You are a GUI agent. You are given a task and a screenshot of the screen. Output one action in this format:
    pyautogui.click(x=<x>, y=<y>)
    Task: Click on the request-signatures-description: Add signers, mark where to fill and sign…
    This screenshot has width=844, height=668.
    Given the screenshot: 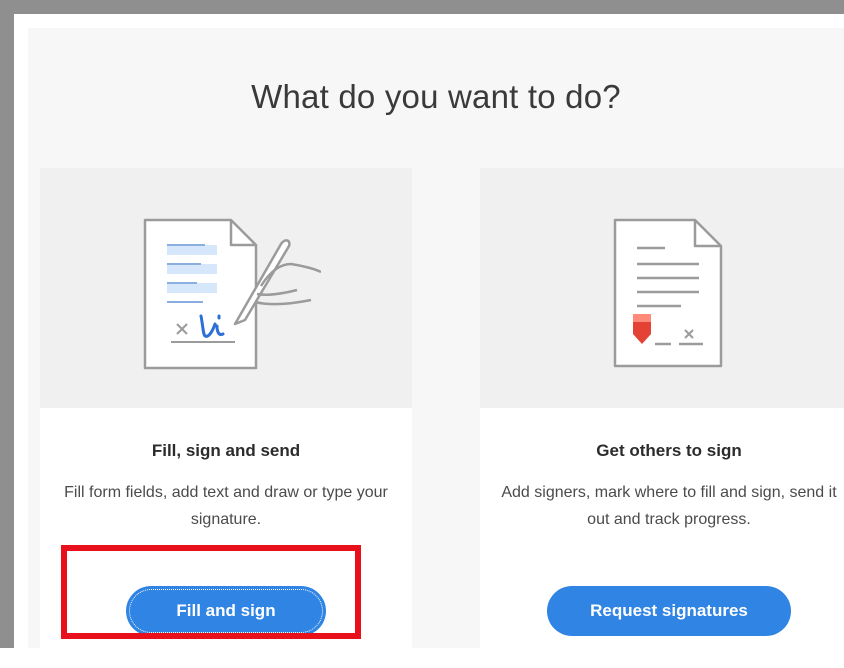 What is the action you would take?
    pyautogui.click(x=669, y=506)
    